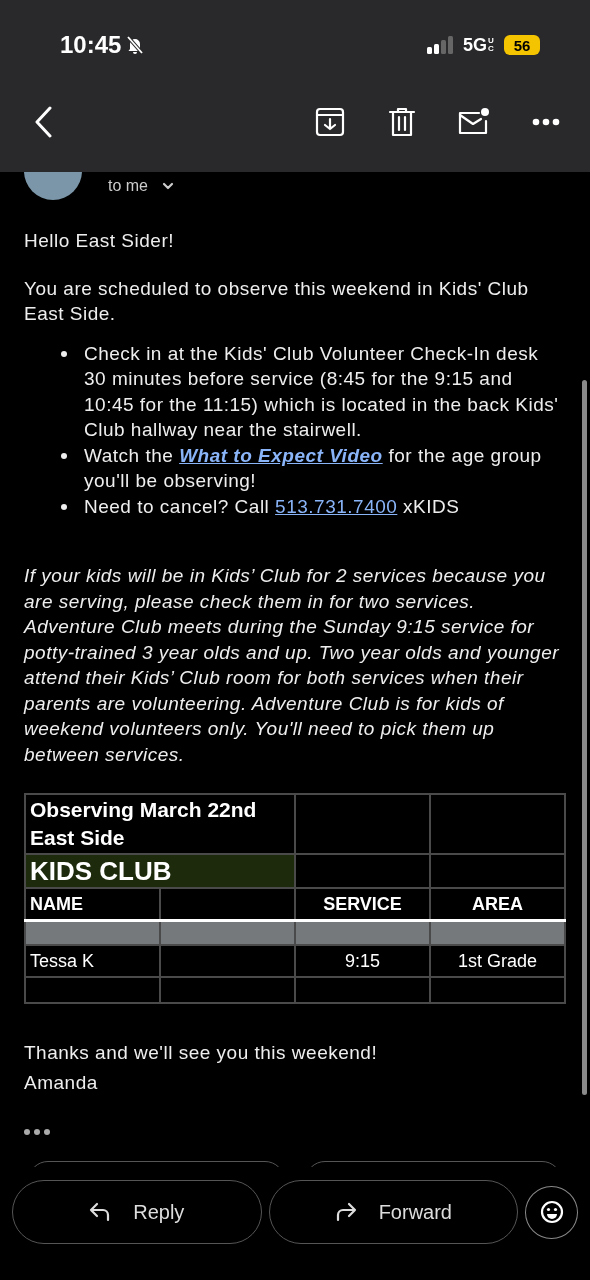  I want to click on emoji-button, so click(551, 1212).